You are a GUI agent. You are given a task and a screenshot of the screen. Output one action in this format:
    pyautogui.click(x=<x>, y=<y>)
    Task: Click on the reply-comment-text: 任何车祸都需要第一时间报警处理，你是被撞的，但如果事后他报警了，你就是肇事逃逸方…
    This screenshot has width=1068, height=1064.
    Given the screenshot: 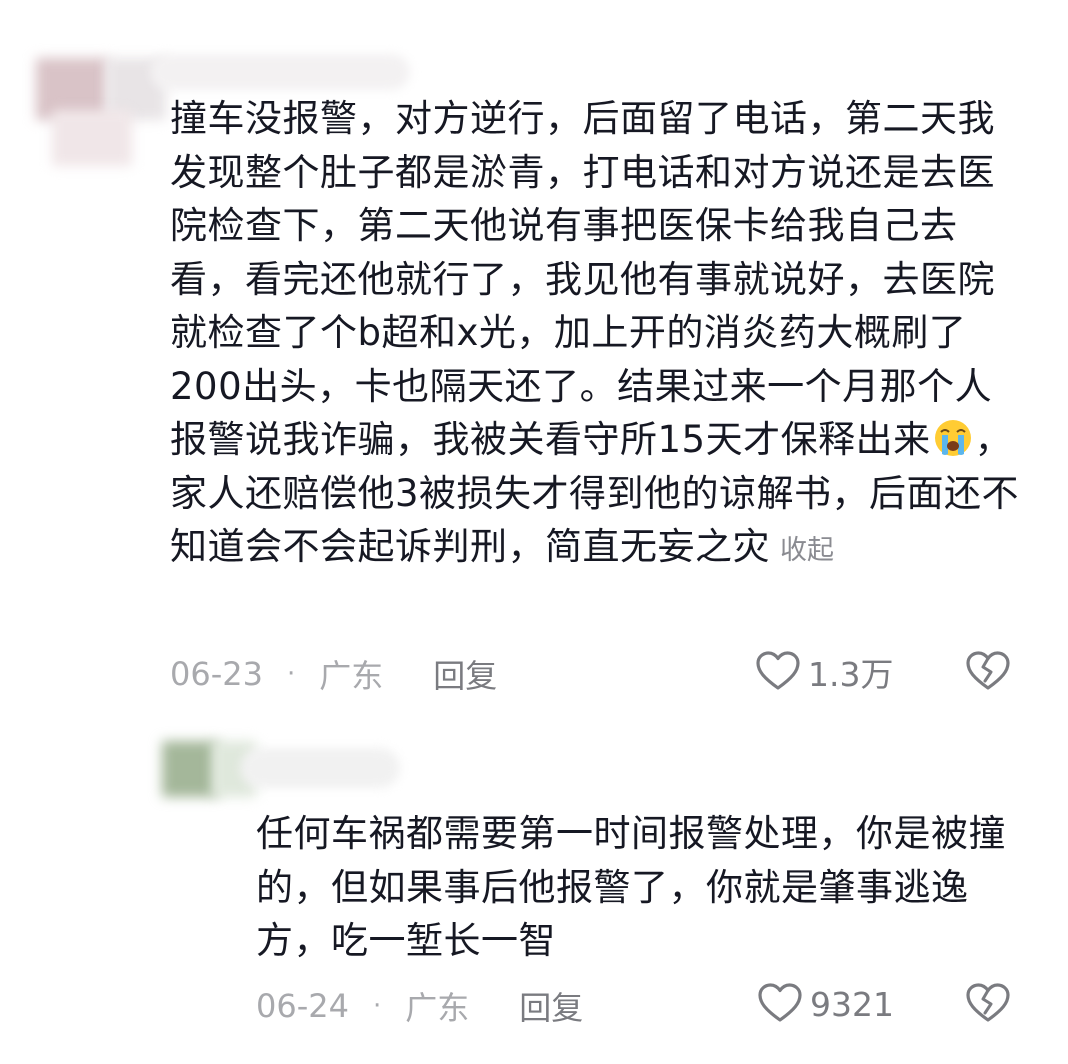 What is the action you would take?
    pyautogui.click(x=631, y=887)
    